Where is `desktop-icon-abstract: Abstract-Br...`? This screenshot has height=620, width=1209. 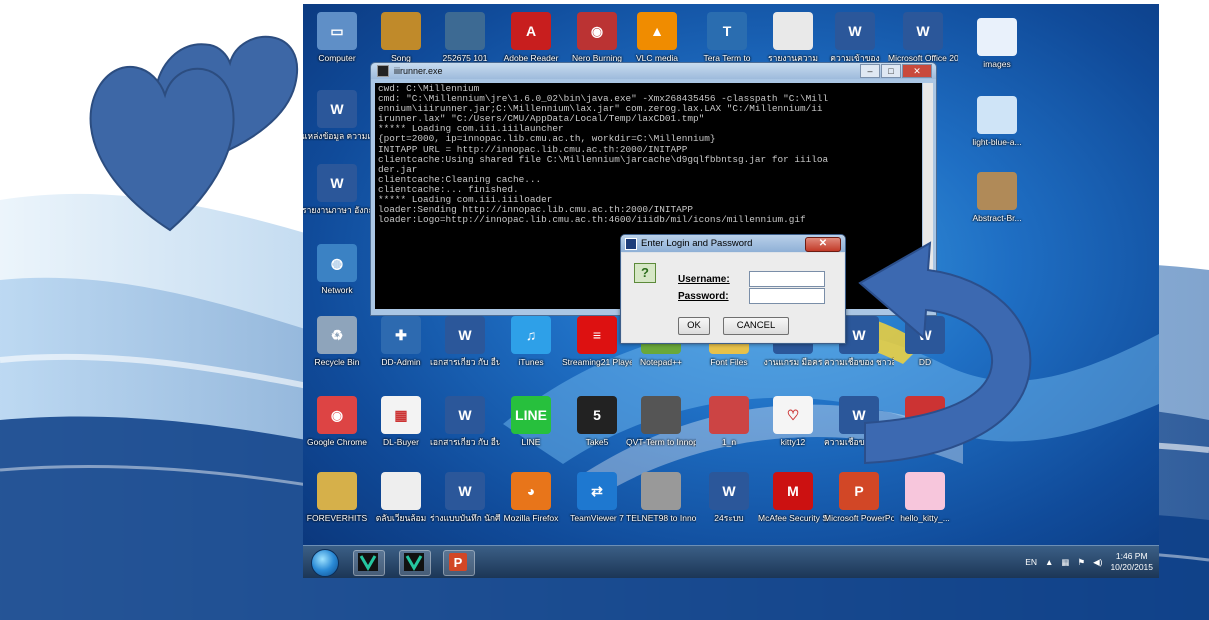
desktop-icon-abstract: Abstract-Br... is located at coordinates (997, 207).